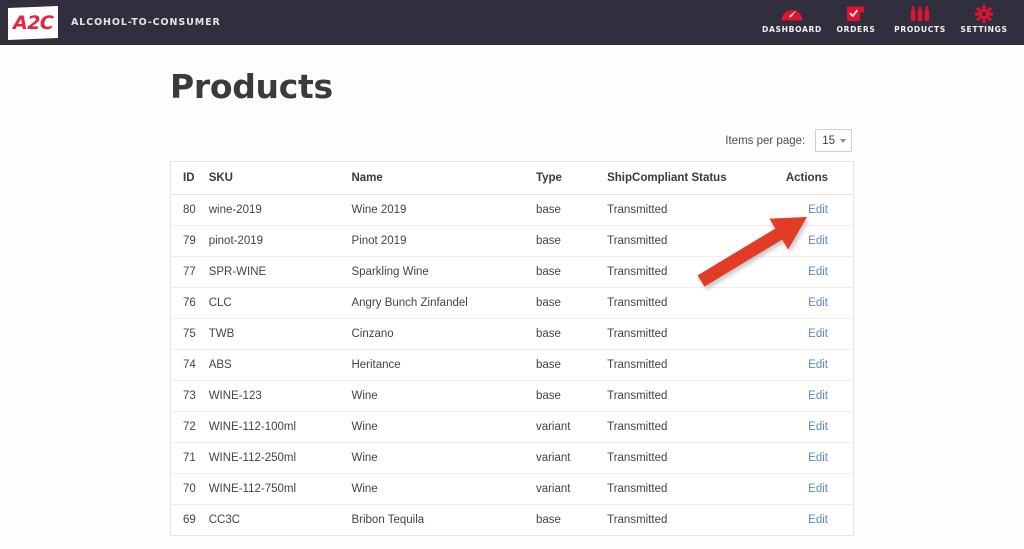 The width and height of the screenshot is (1024, 549). I want to click on gauge-icon, so click(792, 13).